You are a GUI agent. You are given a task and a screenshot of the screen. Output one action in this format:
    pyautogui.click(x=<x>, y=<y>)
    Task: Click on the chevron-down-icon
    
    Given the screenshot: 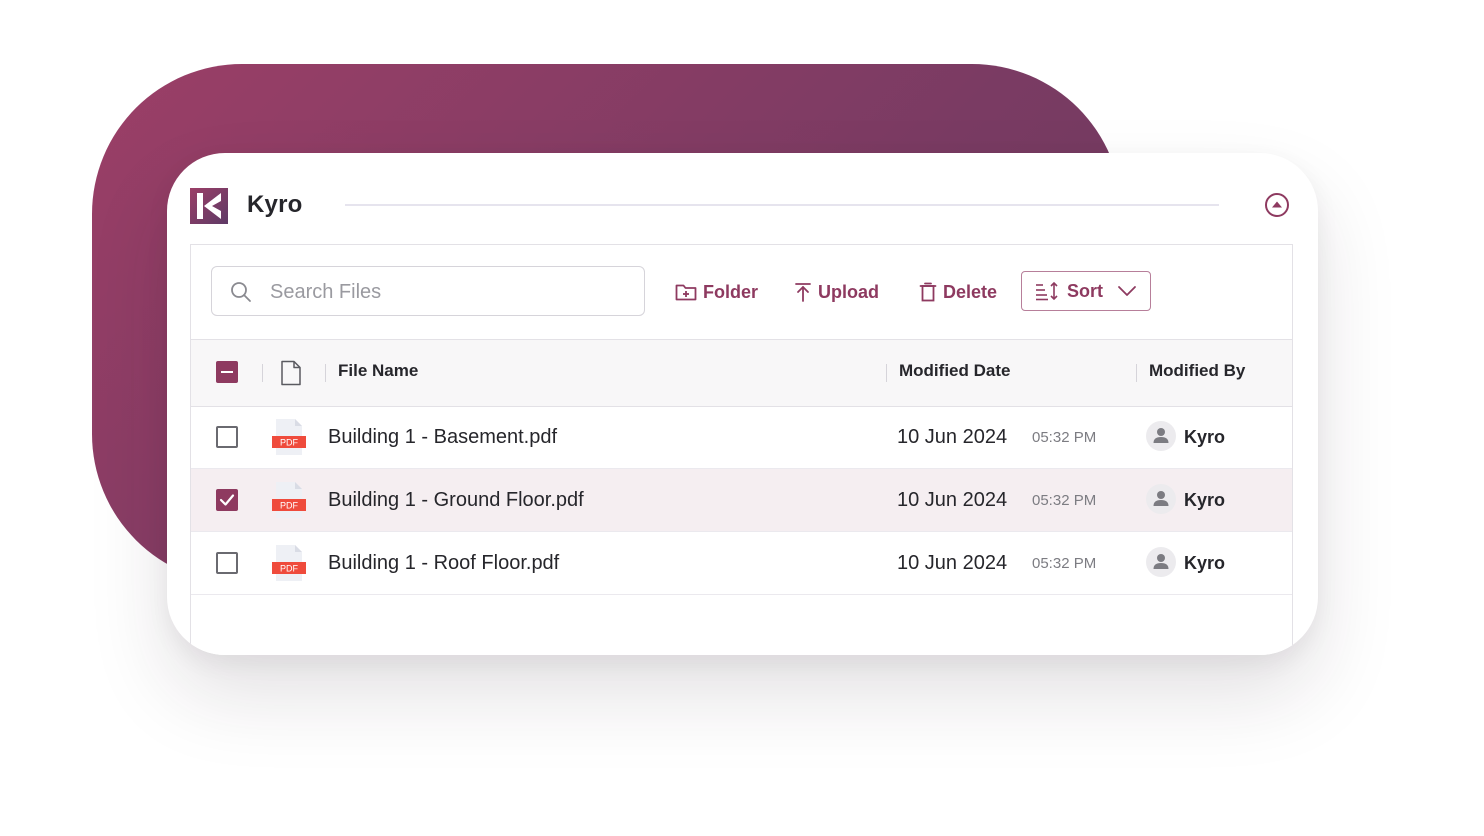 What is the action you would take?
    pyautogui.click(x=1127, y=291)
    